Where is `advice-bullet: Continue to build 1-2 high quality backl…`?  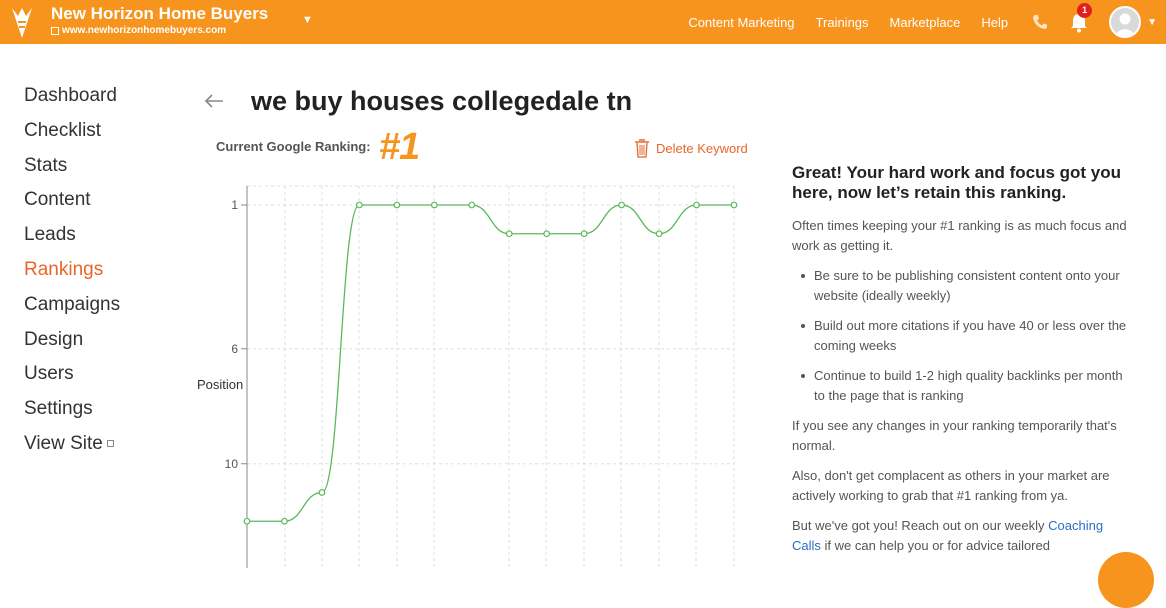 advice-bullet: Continue to build 1-2 high quality backl… is located at coordinates (962, 385).